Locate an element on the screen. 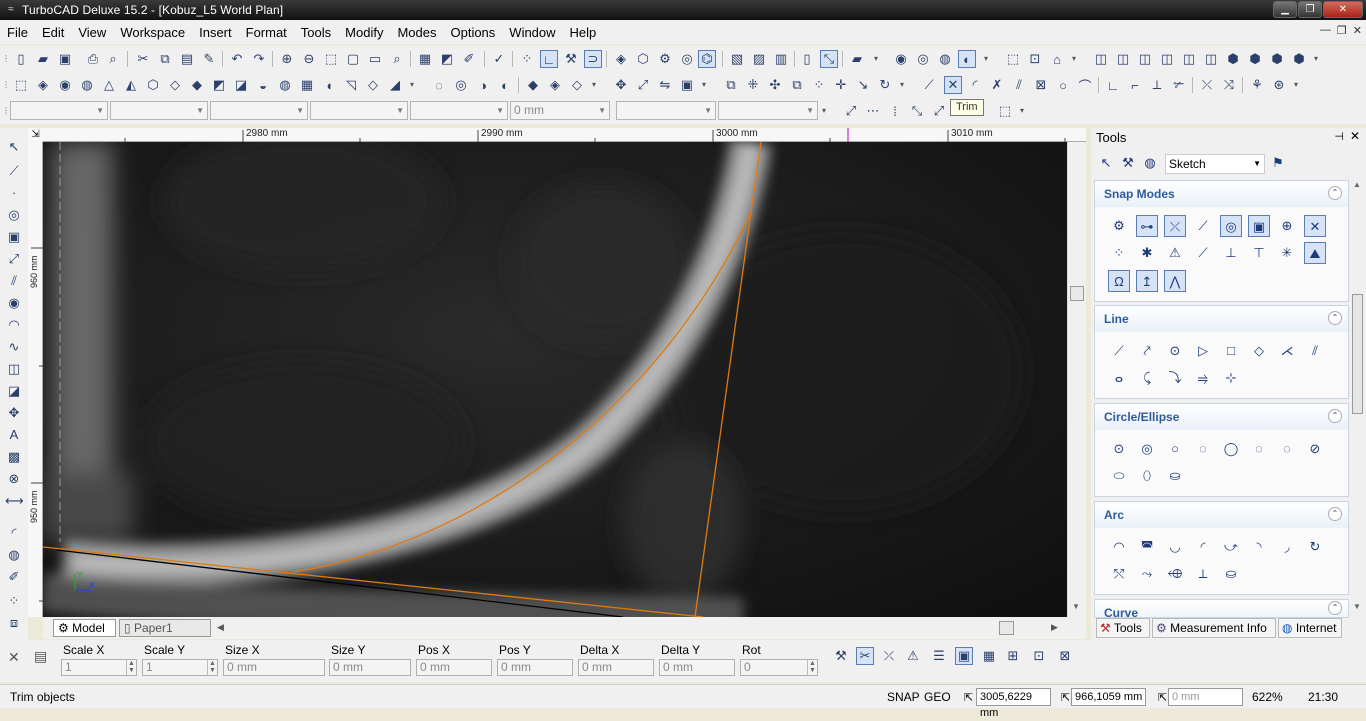  palette-scroll-thumb is located at coordinates (1357, 354).